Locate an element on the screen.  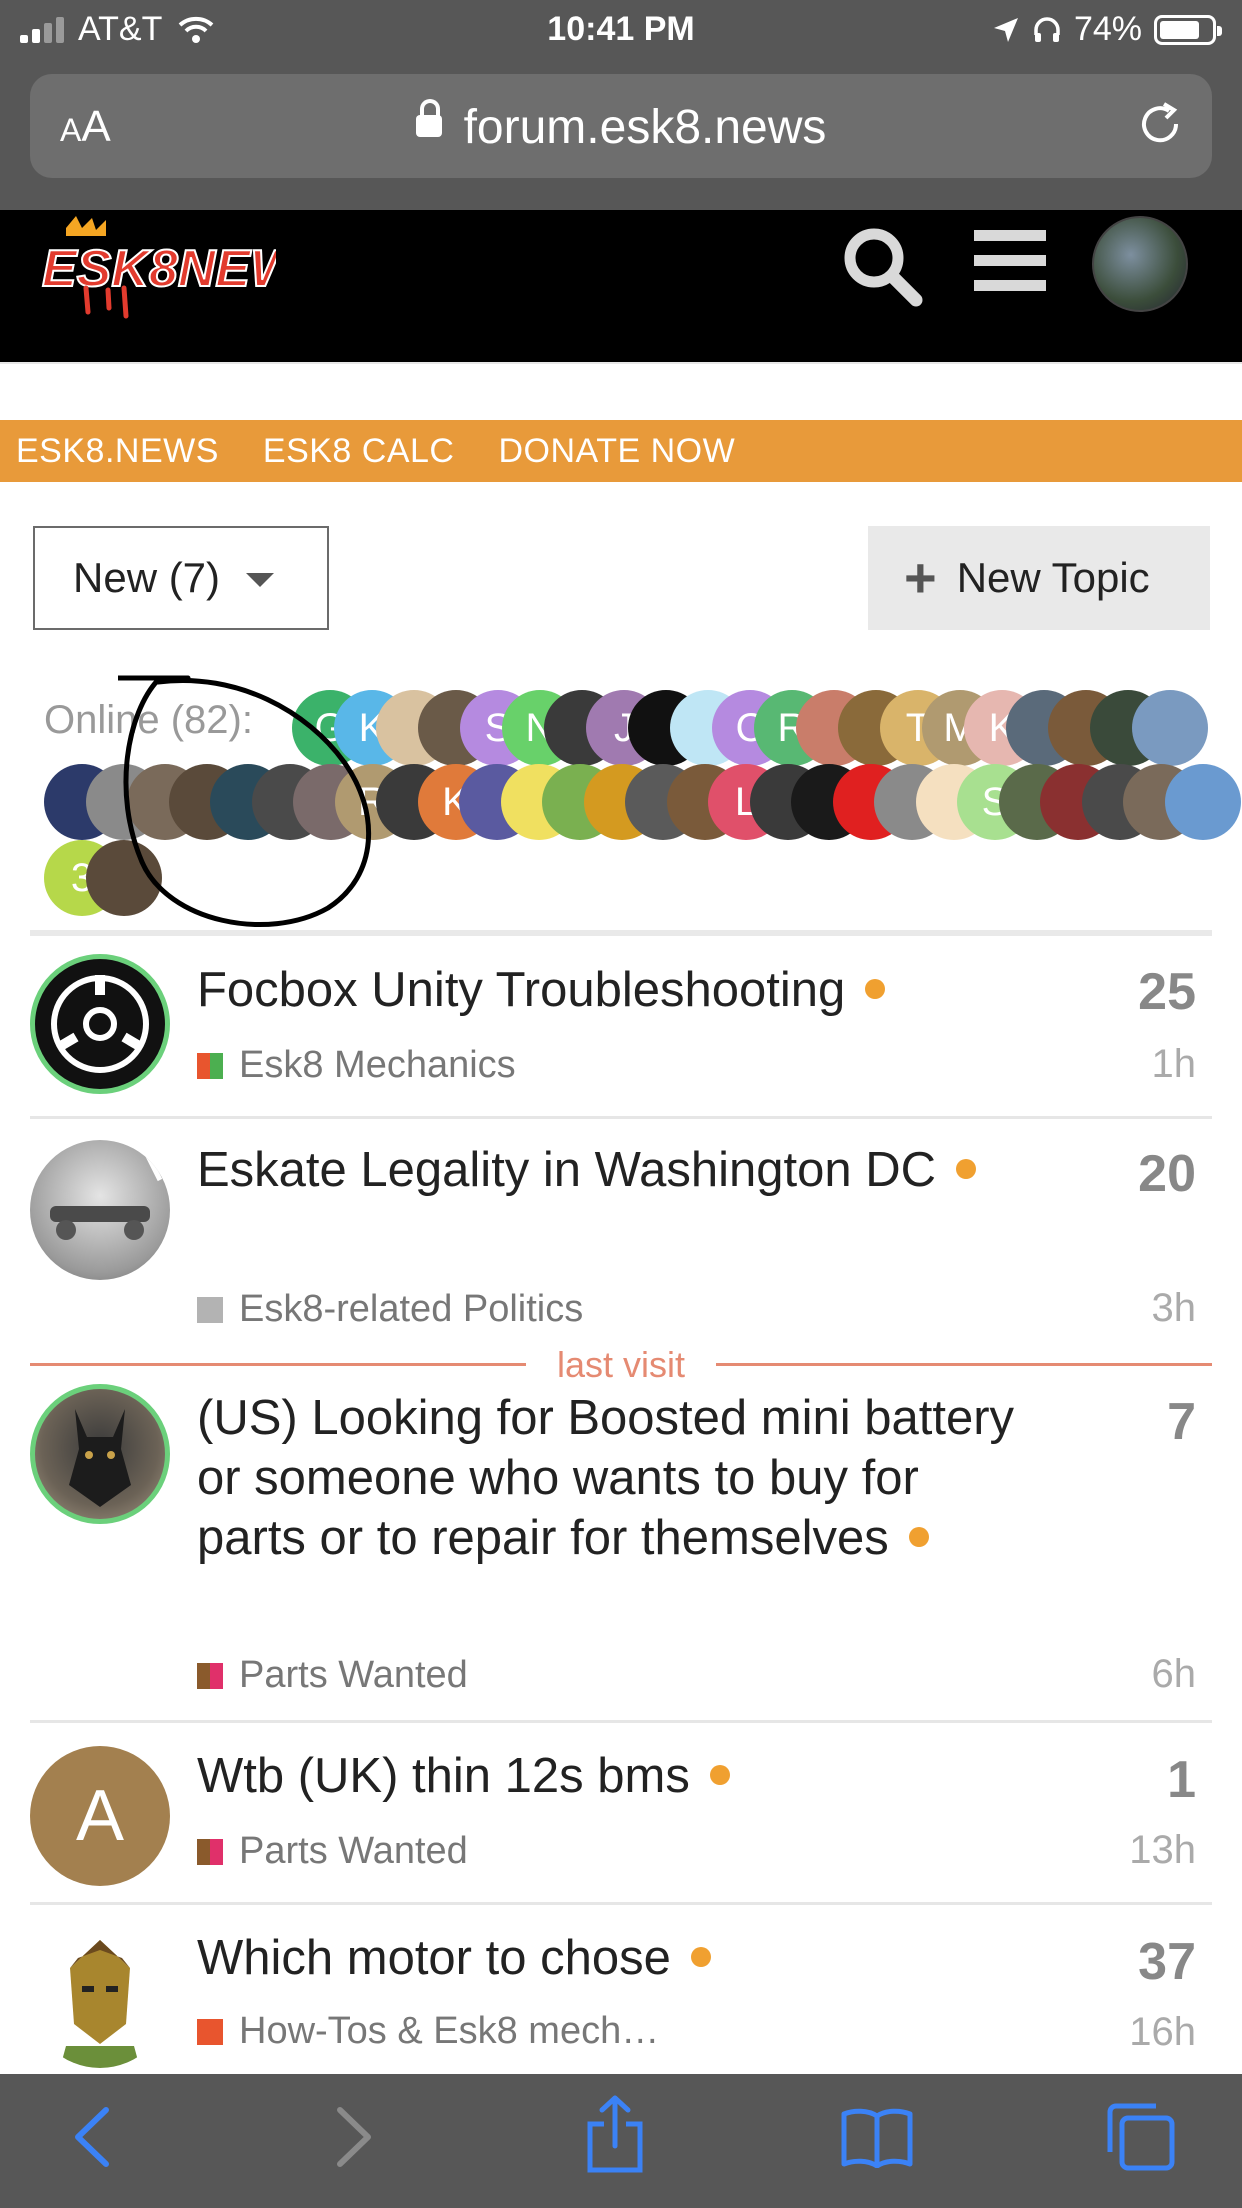
tabs-icon is located at coordinates (1141, 2137).